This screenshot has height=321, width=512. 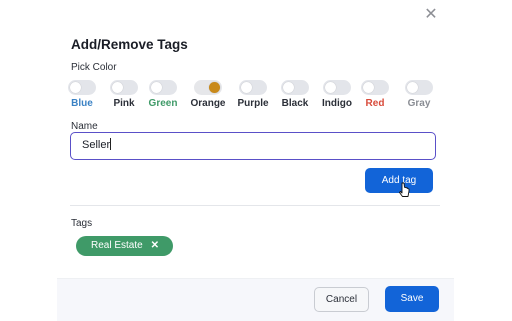 I want to click on color-option-pink: Pink, so click(x=124, y=94).